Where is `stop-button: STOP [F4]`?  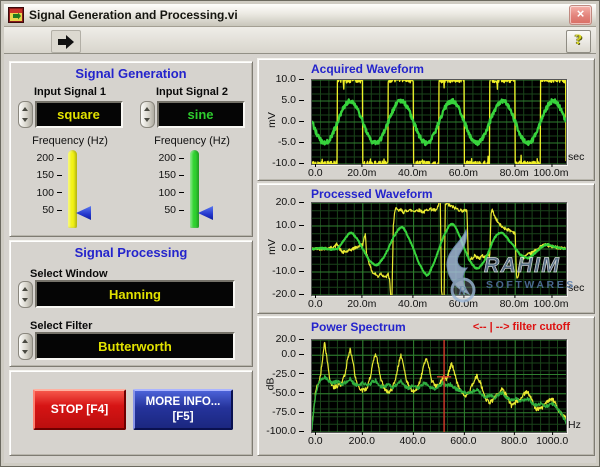
stop-button: STOP [F4] is located at coordinates (79, 409).